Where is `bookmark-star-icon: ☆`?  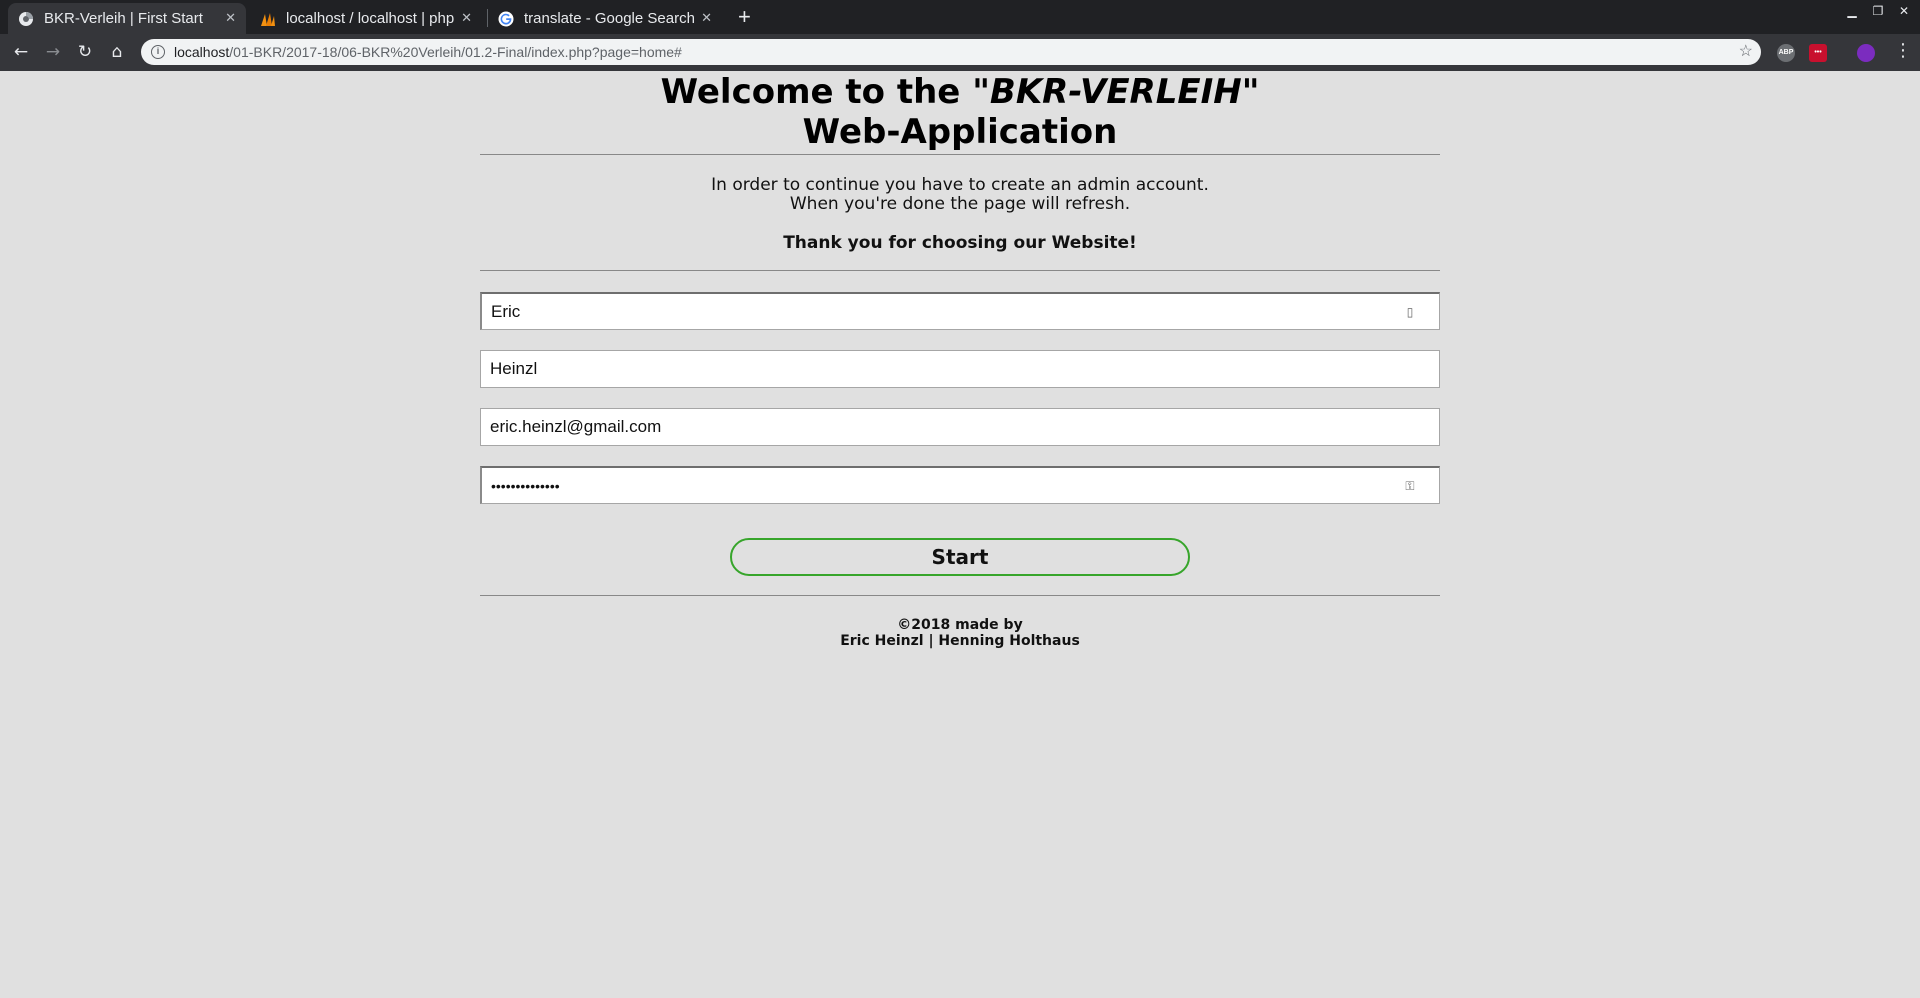 bookmark-star-icon: ☆ is located at coordinates (1746, 52).